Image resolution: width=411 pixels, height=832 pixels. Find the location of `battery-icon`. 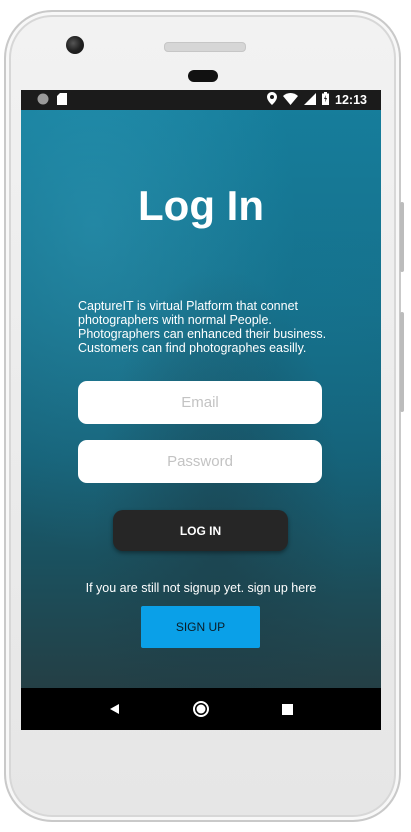

battery-icon is located at coordinates (326, 100).